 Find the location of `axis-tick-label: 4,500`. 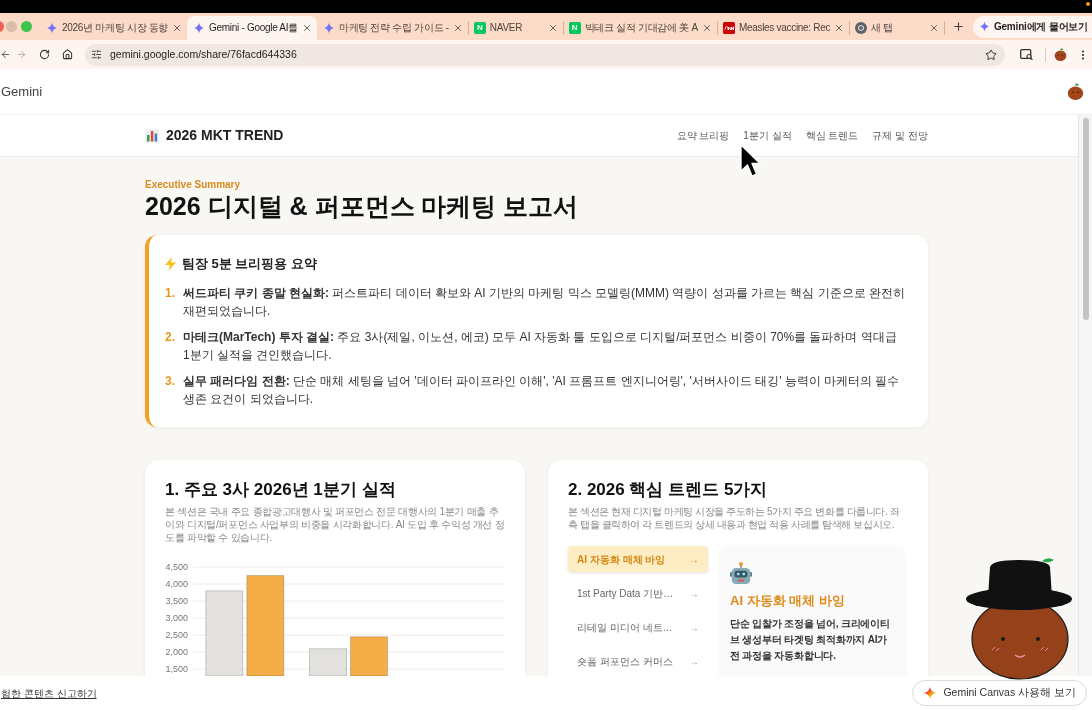

axis-tick-label: 4,500 is located at coordinates (176, 567).